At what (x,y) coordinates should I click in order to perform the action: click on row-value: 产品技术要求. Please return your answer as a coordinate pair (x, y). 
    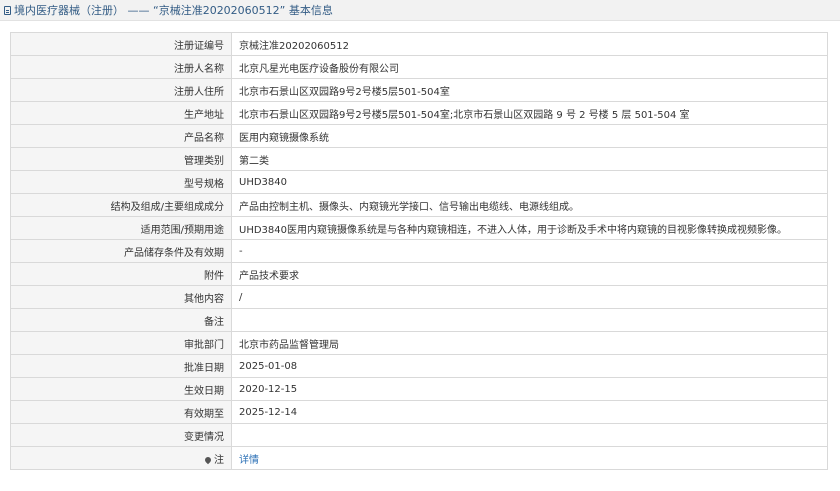
    Looking at the image, I should click on (529, 274).